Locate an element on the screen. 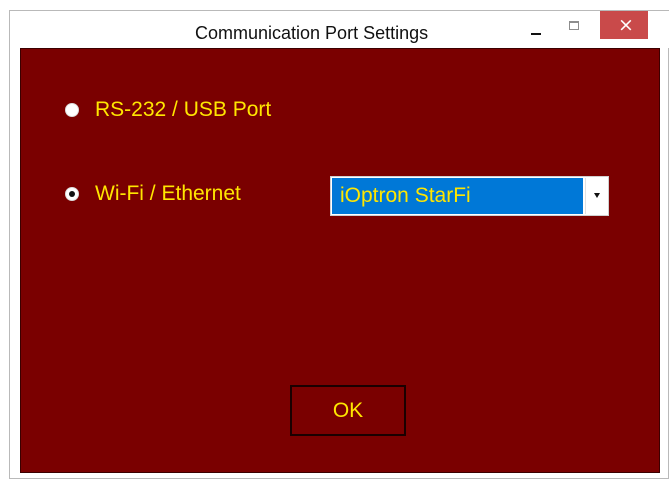 The image size is (670, 480). close-icon: × is located at coordinates (626, 25).